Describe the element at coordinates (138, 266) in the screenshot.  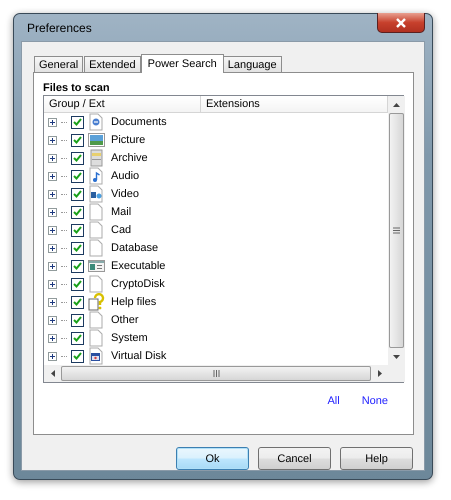
I see `group-label: Executable` at that location.